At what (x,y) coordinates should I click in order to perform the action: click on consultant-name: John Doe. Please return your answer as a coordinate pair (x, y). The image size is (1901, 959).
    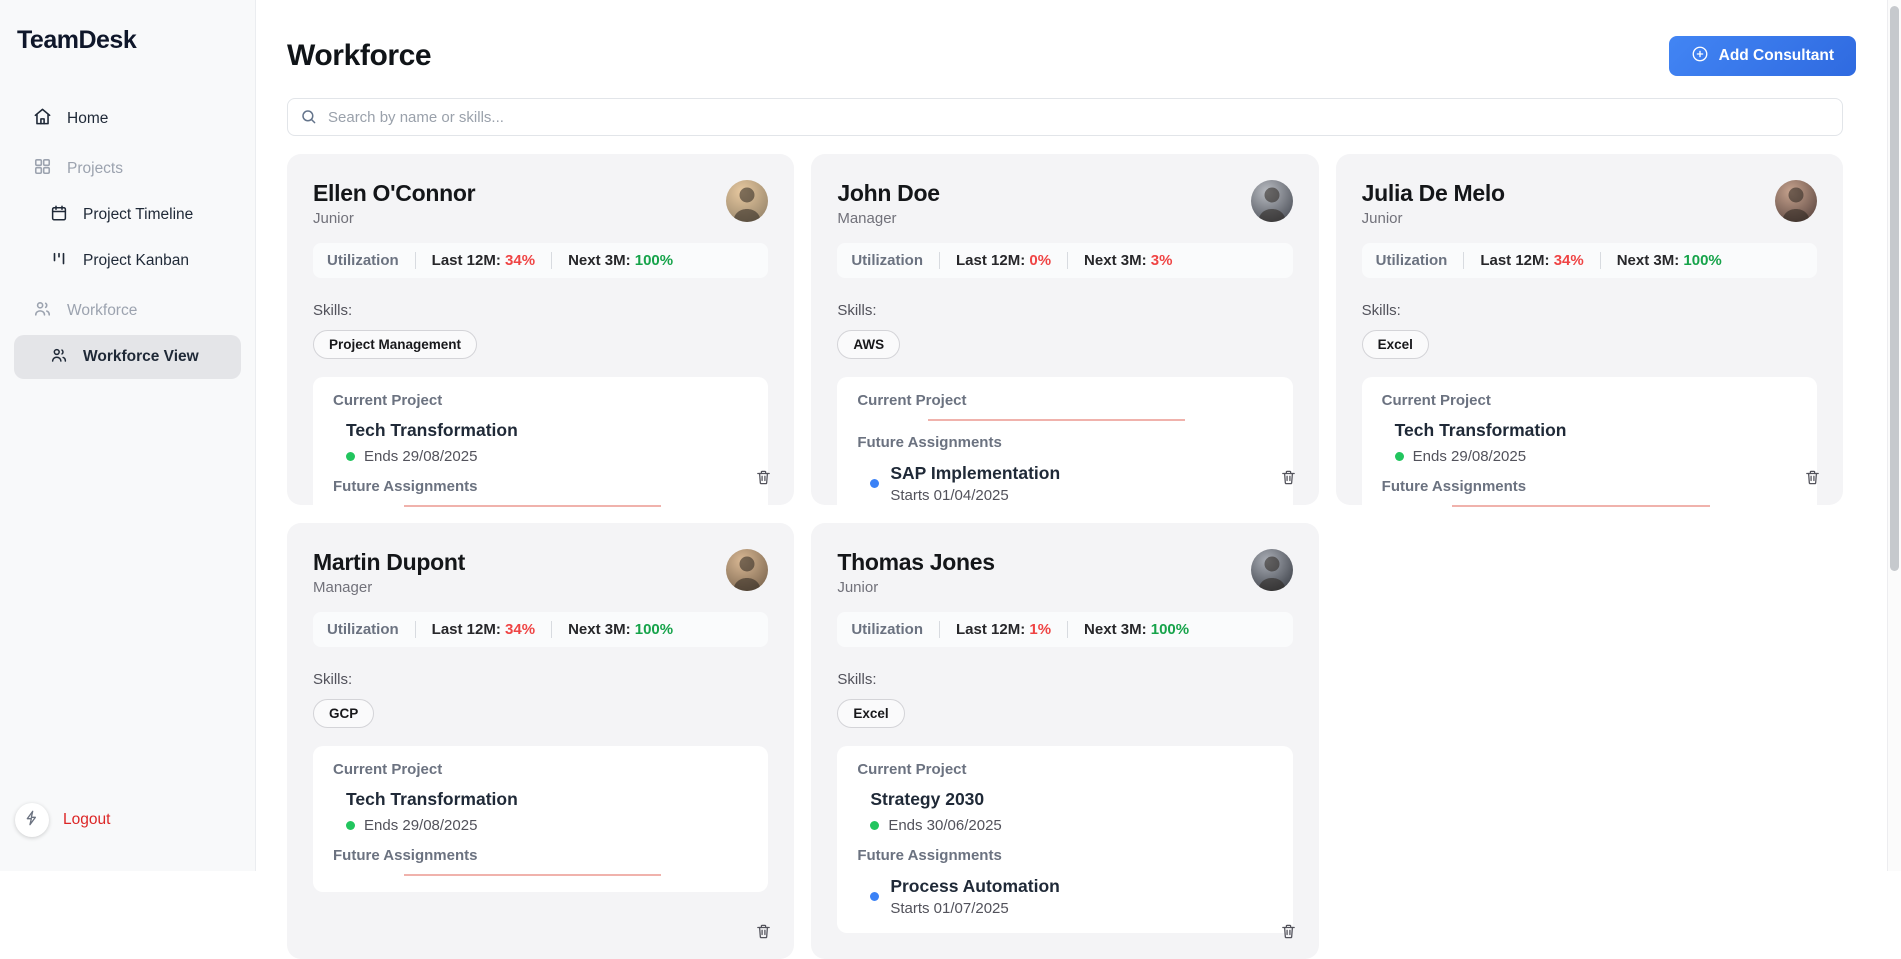
    Looking at the image, I should click on (888, 193).